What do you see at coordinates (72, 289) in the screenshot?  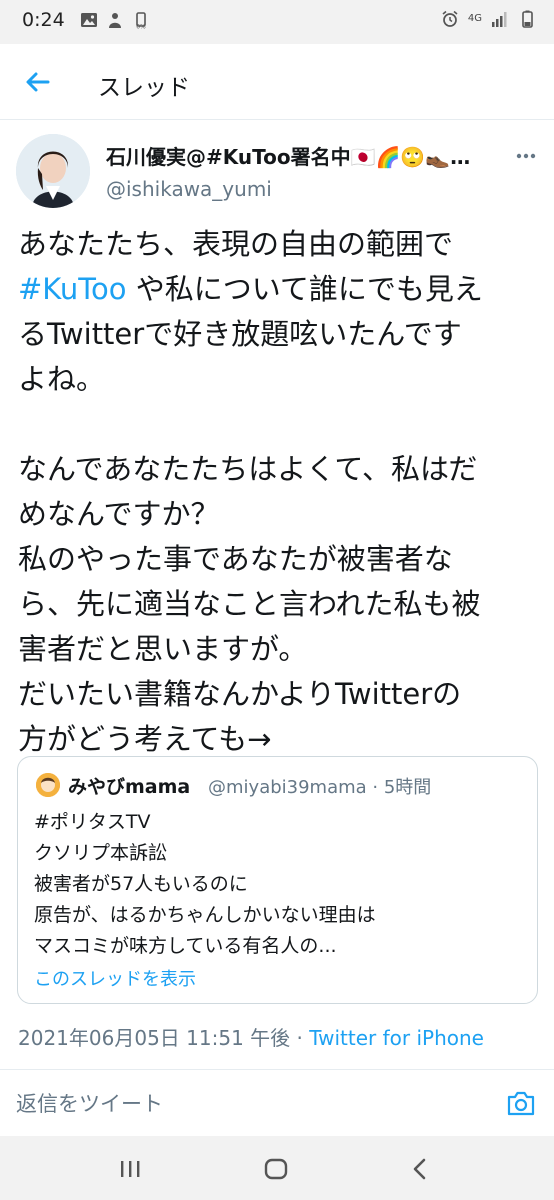 I see `hashtag-link: #KuToo` at bounding box center [72, 289].